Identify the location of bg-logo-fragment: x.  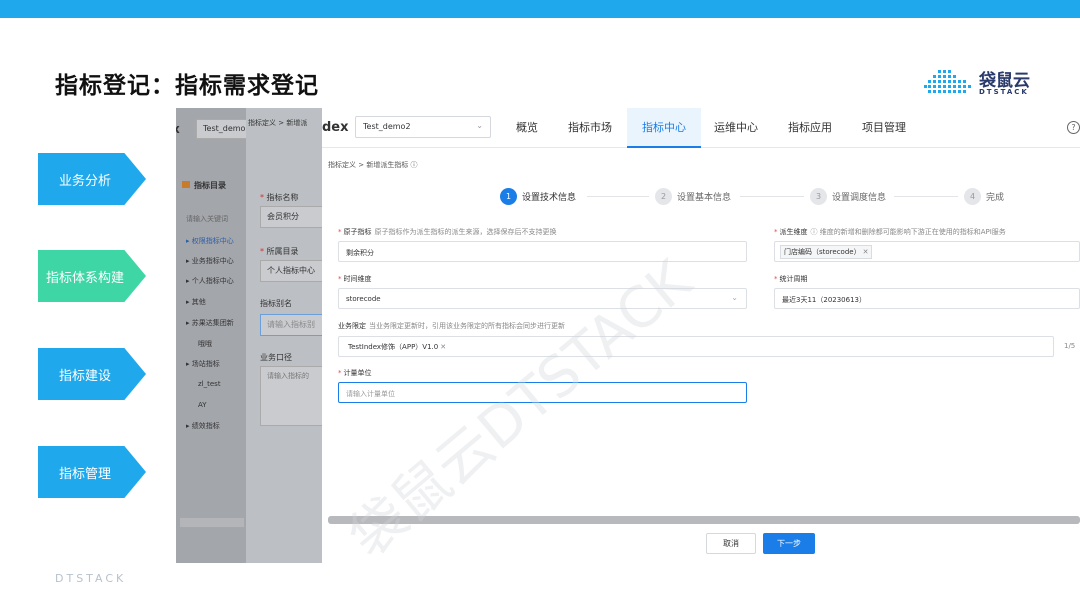
(178, 129).